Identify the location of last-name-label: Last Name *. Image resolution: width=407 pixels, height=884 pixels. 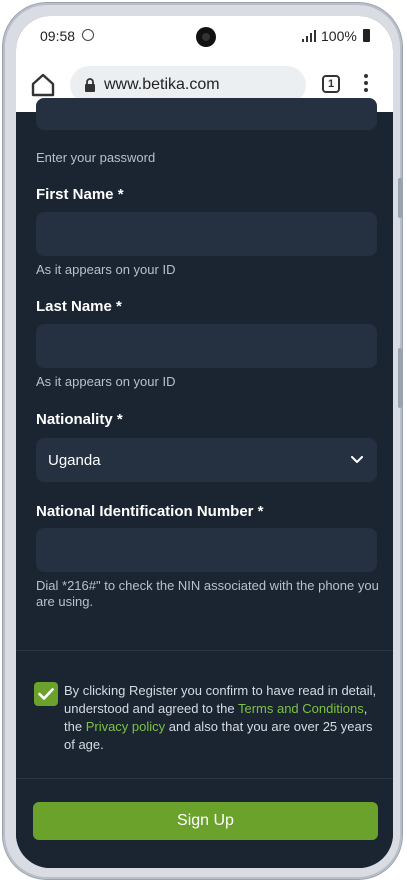
(79, 306).